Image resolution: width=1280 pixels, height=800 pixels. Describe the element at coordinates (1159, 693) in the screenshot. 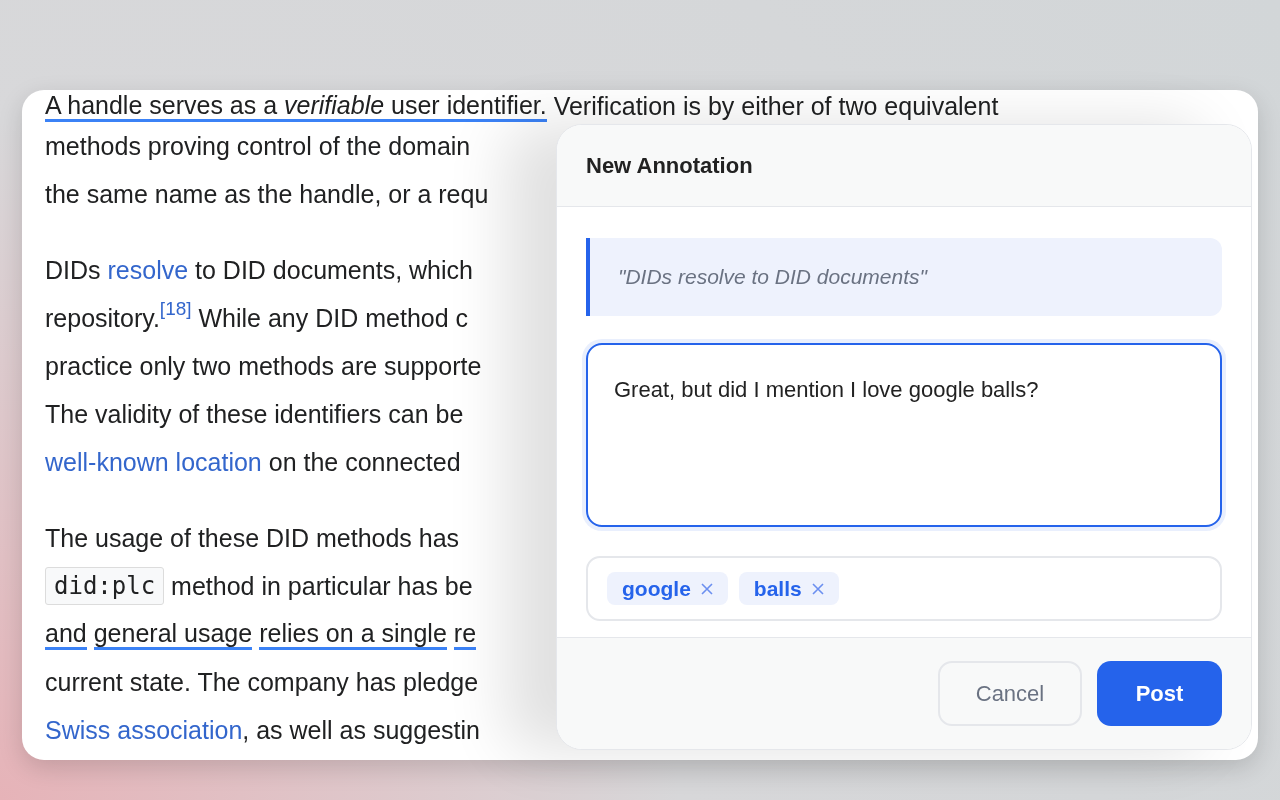

I see `post-button: Post` at that location.